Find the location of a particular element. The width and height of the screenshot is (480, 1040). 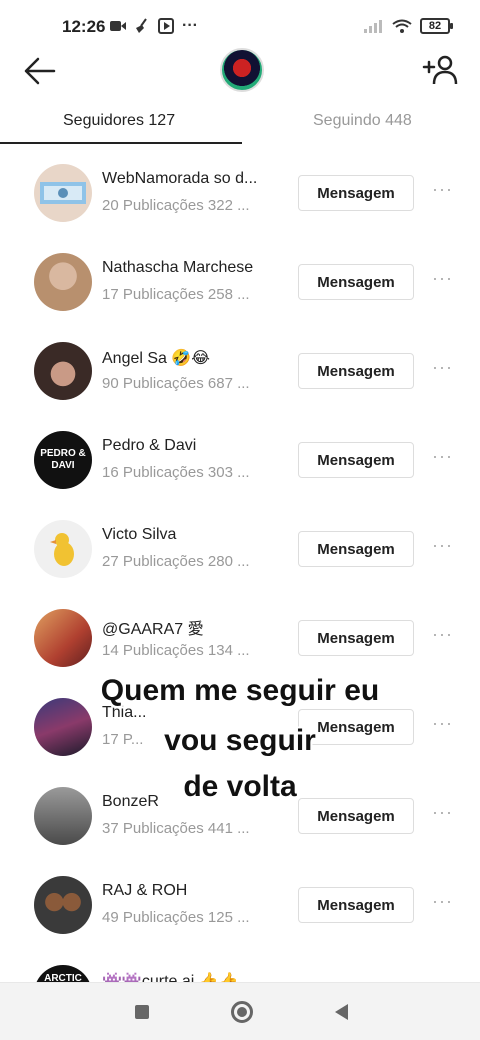

tab-following: Seguindo 448 is located at coordinates (362, 121).